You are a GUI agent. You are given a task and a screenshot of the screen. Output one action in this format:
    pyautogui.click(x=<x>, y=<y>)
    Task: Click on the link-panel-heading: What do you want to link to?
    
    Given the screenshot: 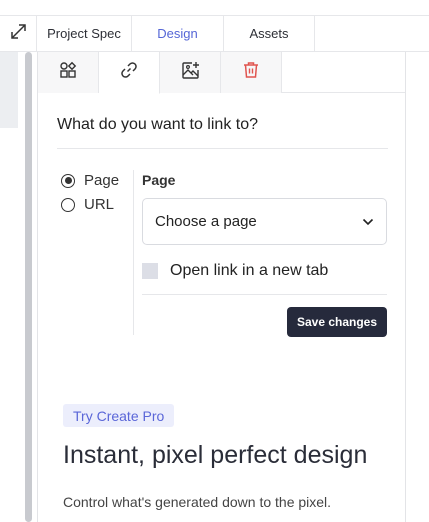 What is the action you would take?
    pyautogui.click(x=157, y=124)
    